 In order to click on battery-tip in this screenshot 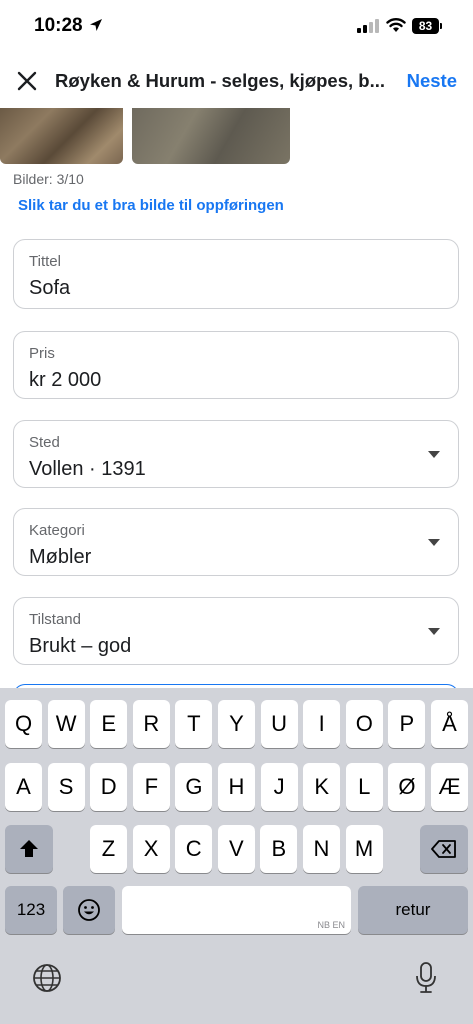, I will do `click(441, 26)`.